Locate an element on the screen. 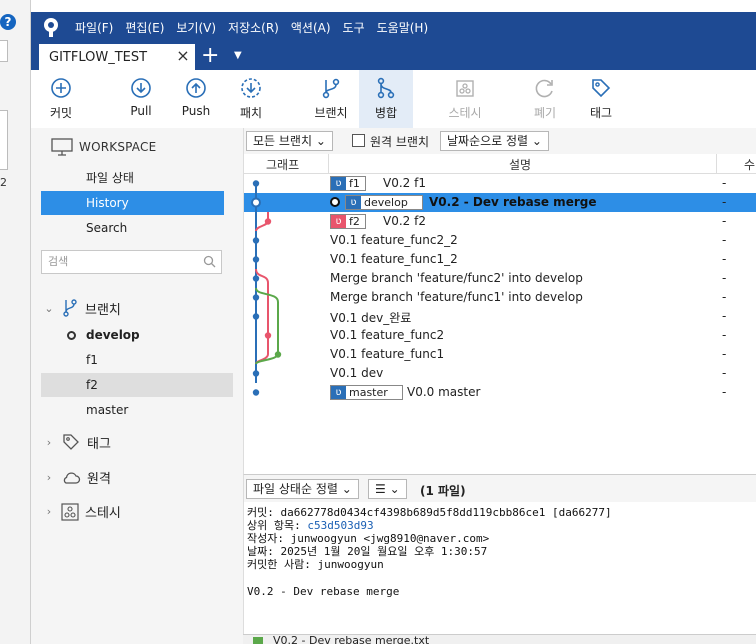 The width and height of the screenshot is (756, 644). stash-button: 스테시 is located at coordinates (465, 99).